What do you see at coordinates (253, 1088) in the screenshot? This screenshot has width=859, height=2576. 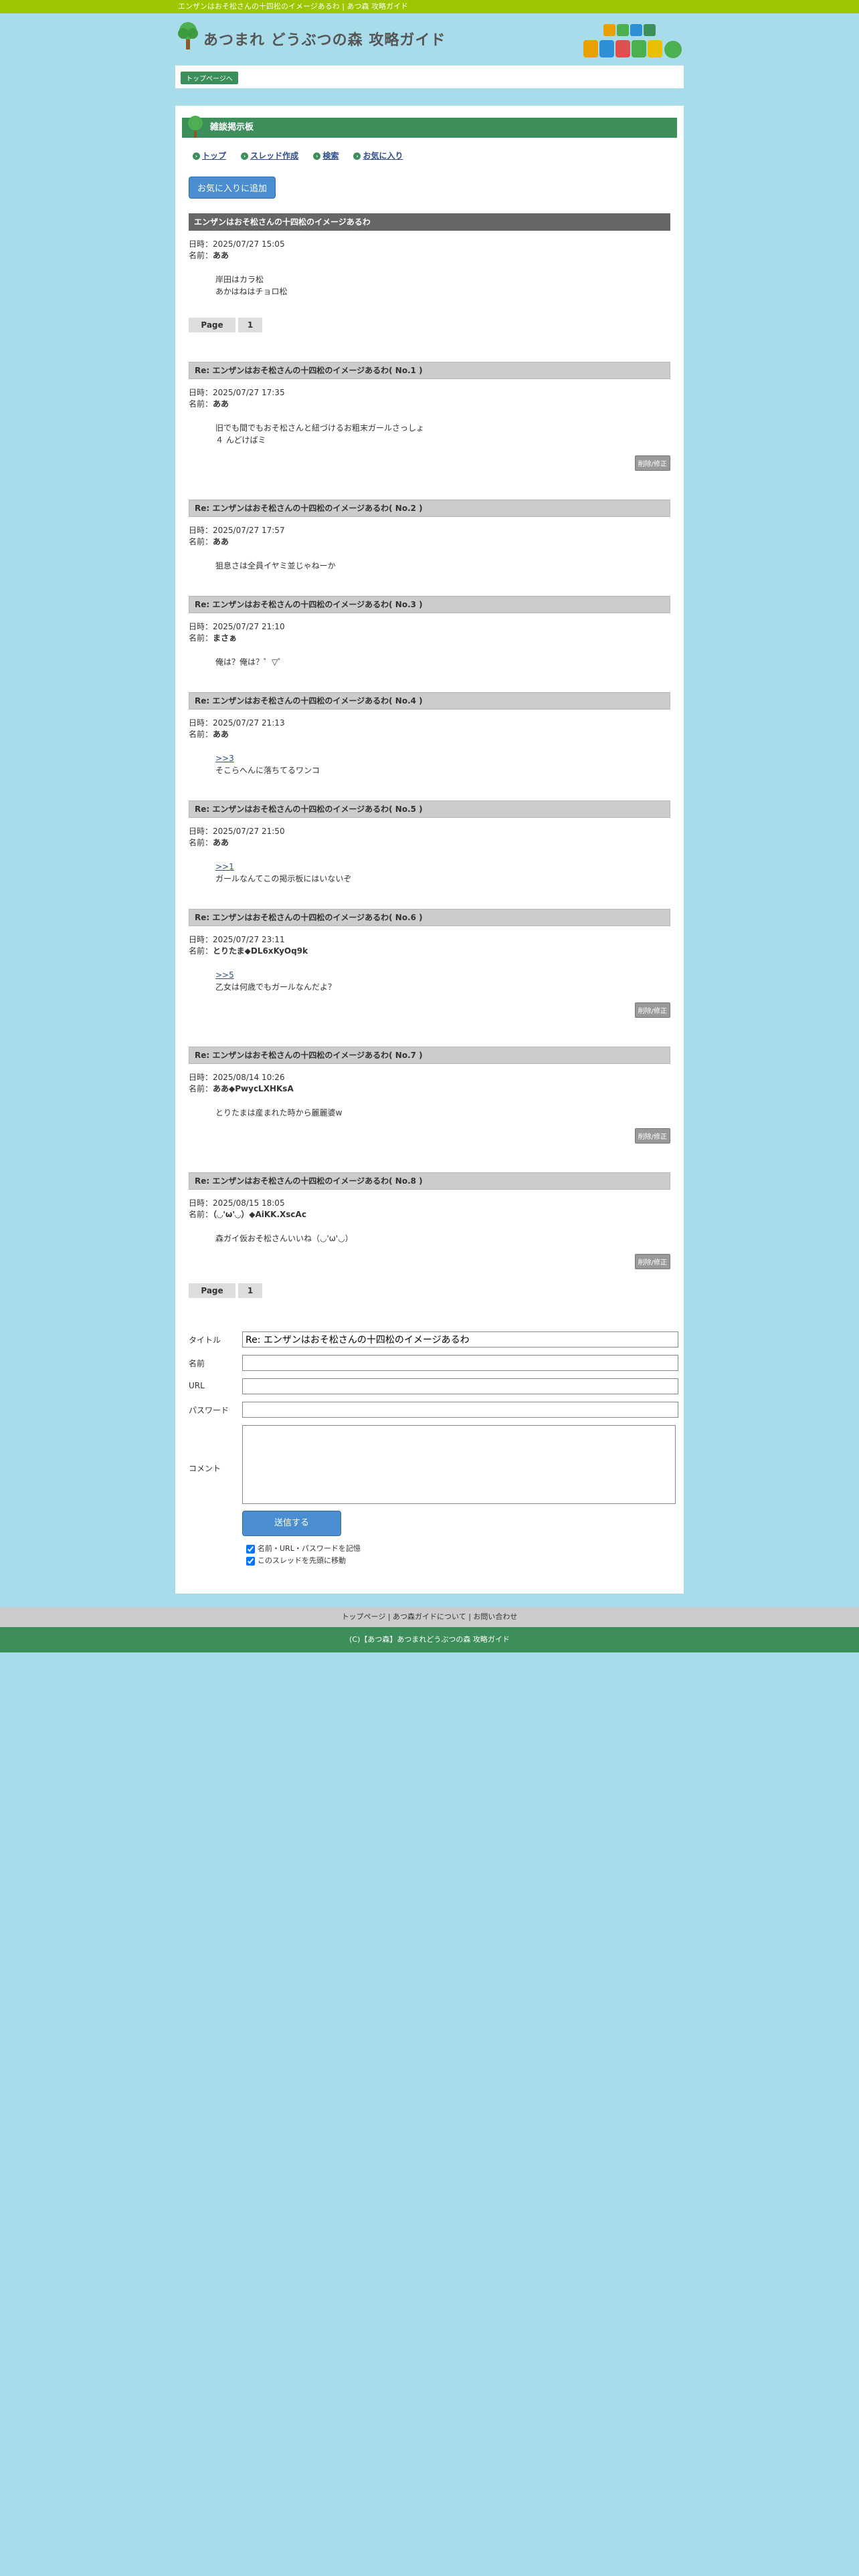 I see `post-author: ああ◆PwycLXHKsA` at bounding box center [253, 1088].